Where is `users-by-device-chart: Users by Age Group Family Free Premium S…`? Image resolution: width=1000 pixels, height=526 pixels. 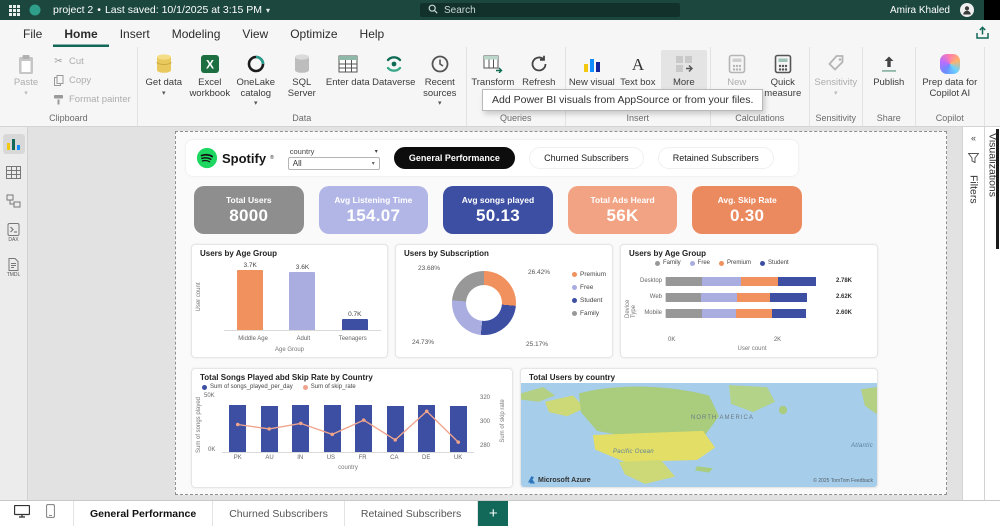
users-by-device-chart: Users by Age Group Family Free Premium S… is located at coordinates (749, 301).